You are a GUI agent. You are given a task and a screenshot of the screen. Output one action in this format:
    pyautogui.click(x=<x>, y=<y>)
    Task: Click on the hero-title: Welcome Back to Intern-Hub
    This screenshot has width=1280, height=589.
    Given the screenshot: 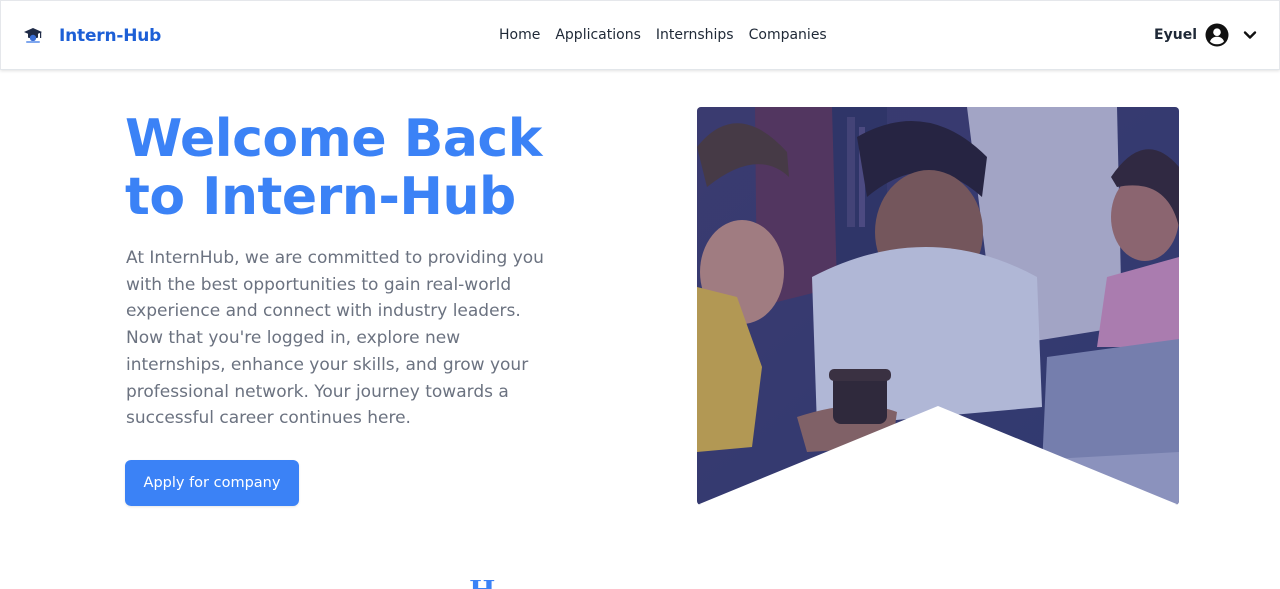 What is the action you would take?
    pyautogui.click(x=345, y=168)
    